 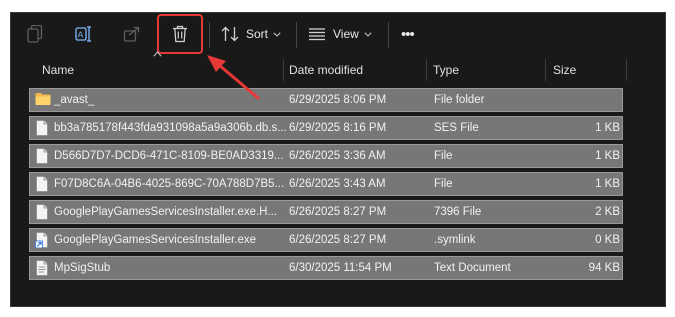 What do you see at coordinates (607, 212) in the screenshot?
I see `file-size: 2 KB` at bounding box center [607, 212].